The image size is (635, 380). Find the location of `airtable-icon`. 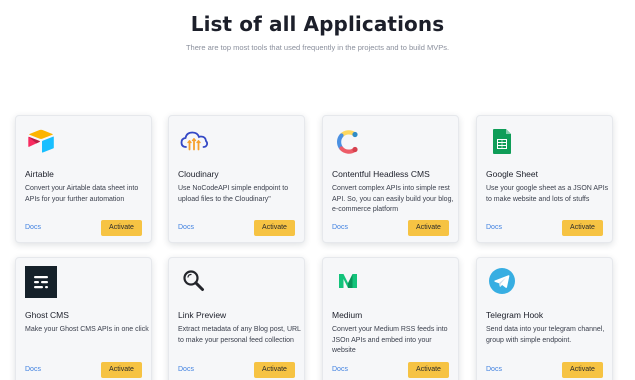

airtable-icon is located at coordinates (41, 141).